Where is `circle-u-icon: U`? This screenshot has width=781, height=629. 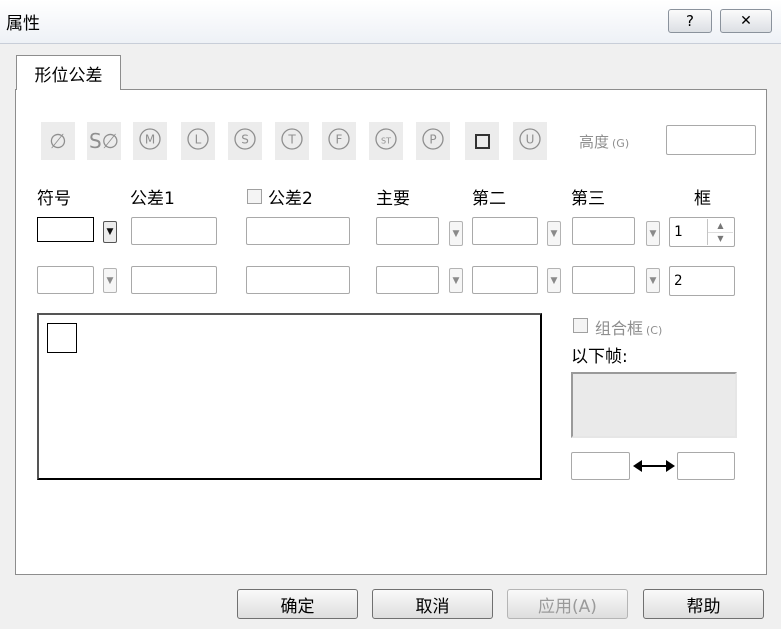
circle-u-icon: U is located at coordinates (530, 141).